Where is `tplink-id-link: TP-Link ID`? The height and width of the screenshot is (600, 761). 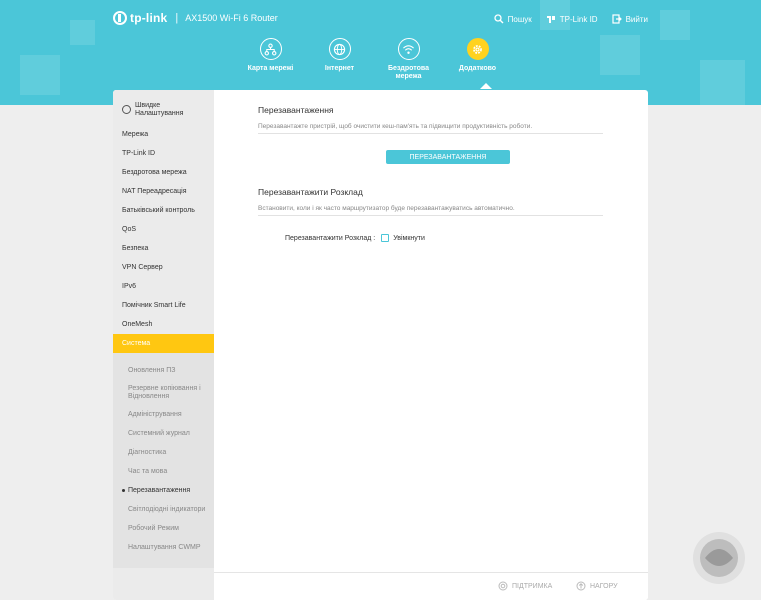
tplink-id-link: TP-Link ID is located at coordinates (572, 19).